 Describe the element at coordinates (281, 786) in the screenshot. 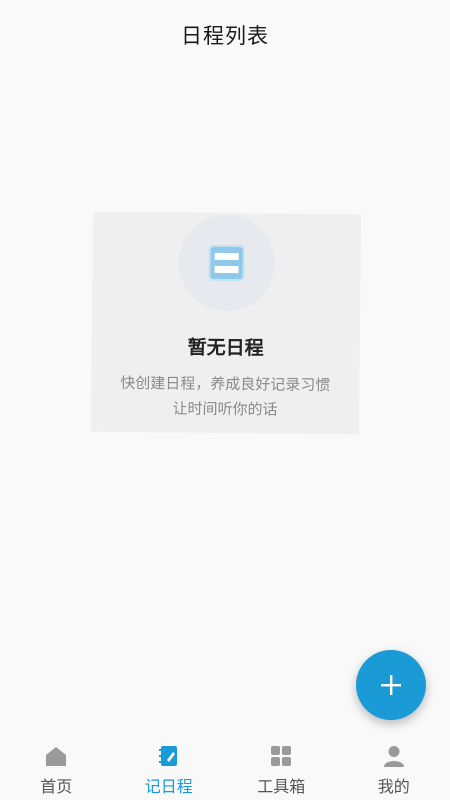

I see `tab-toolbox-label: 工具箱` at that location.